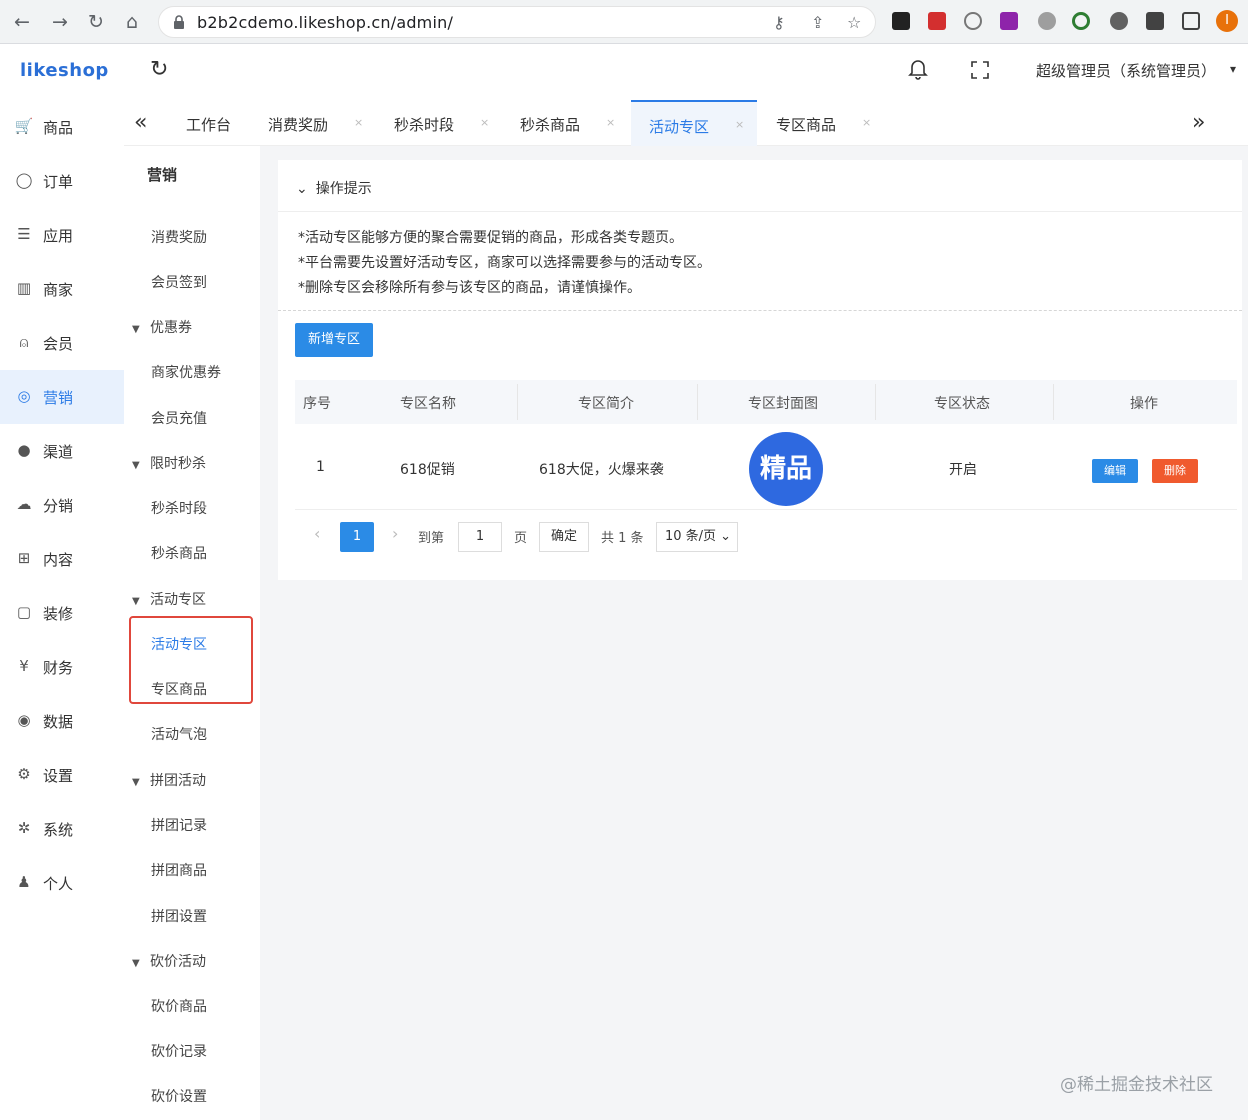 Image resolution: width=1248 pixels, height=1120 pixels. Describe the element at coordinates (440, 123) in the screenshot. I see `tab-seckill-time: 秒杀时段 ×` at that location.